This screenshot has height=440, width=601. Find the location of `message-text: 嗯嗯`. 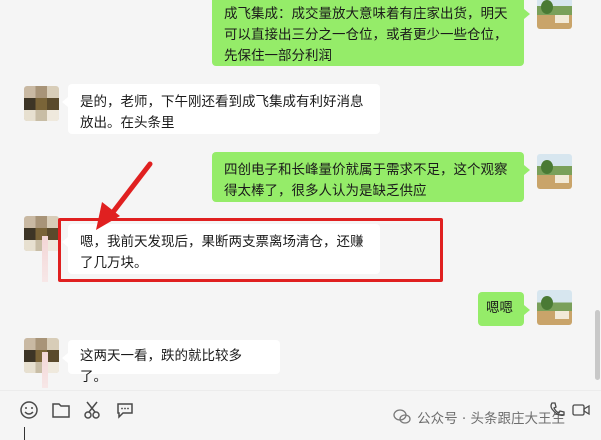

message-text: 嗯嗯 is located at coordinates (499, 308).